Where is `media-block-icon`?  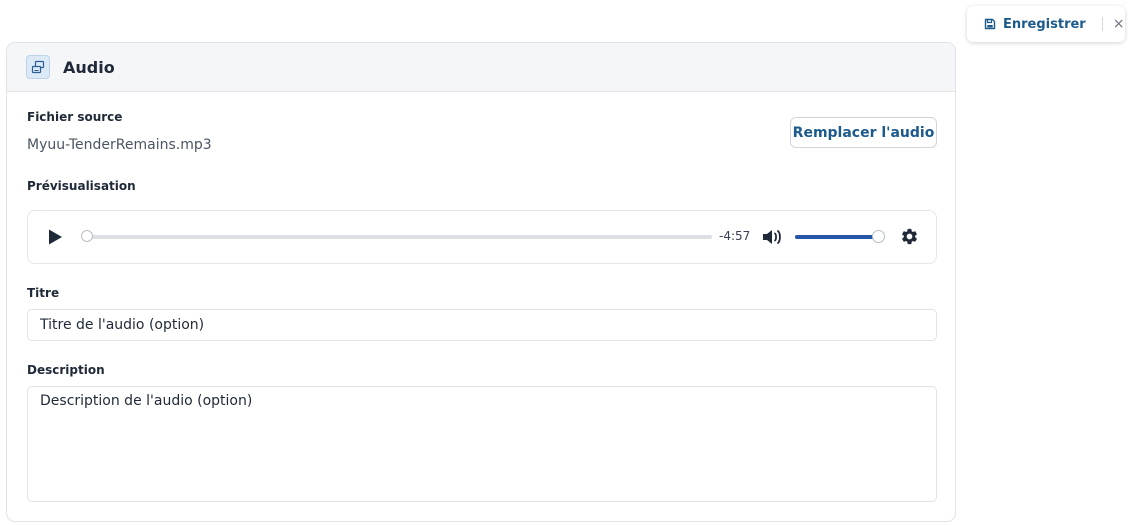
media-block-icon is located at coordinates (38, 67).